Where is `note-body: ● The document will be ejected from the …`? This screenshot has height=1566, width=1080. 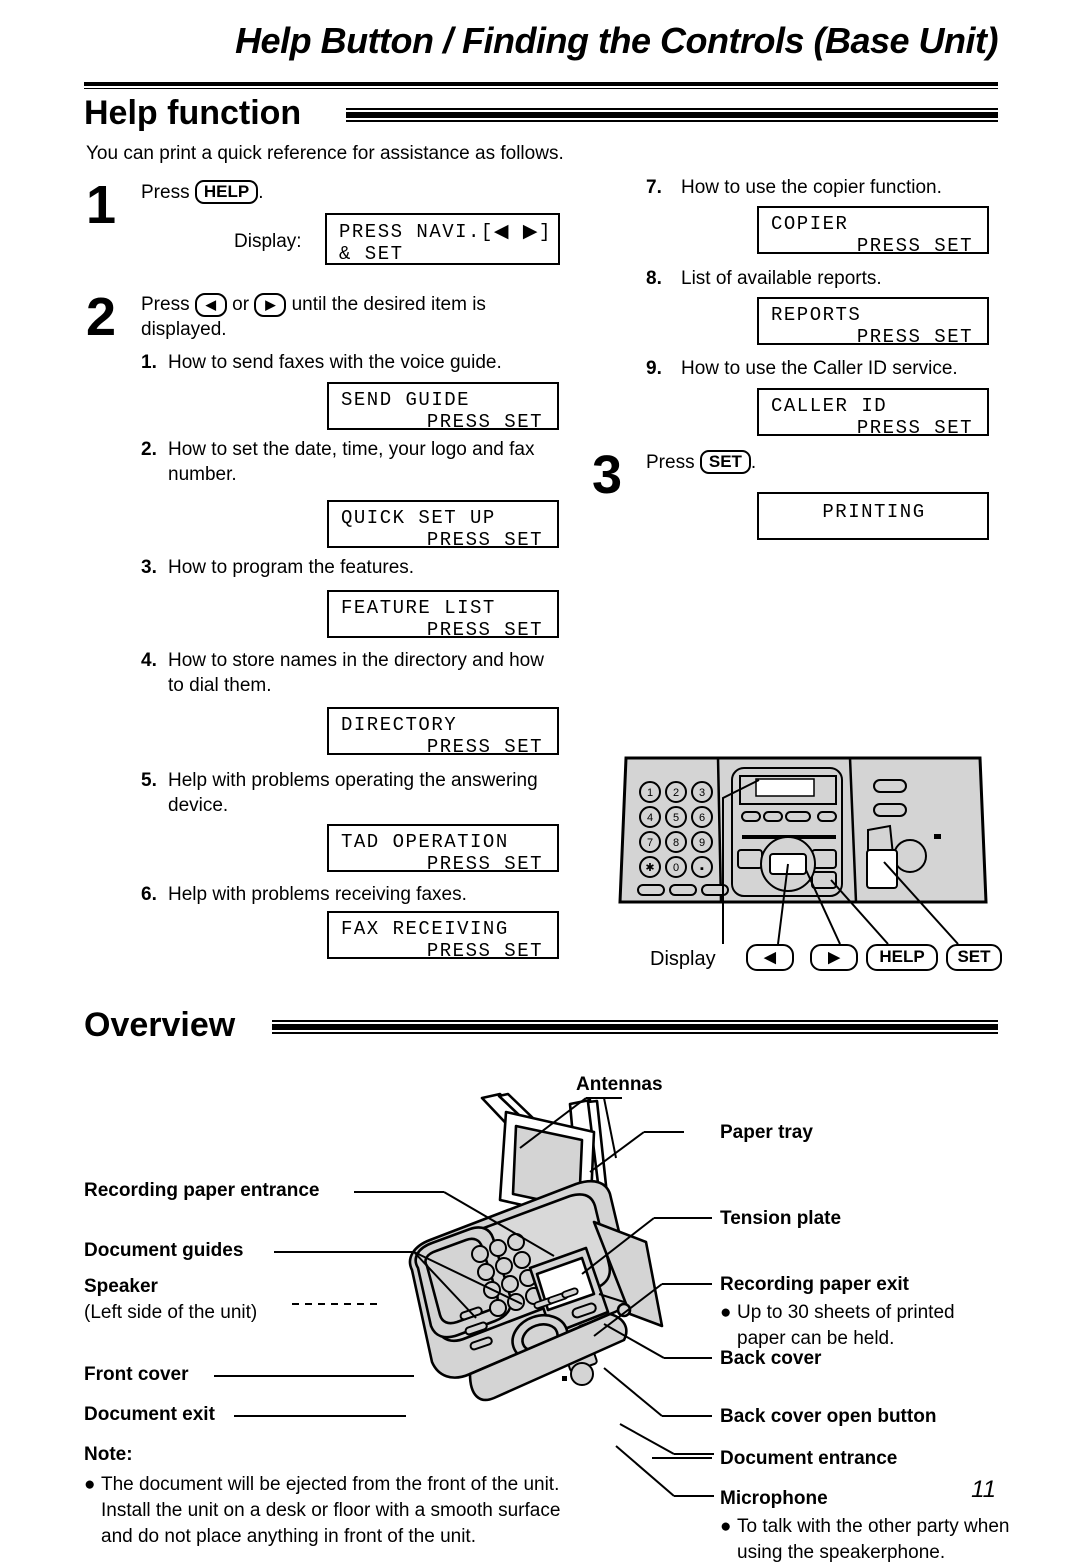 note-body: ● The document will be ejected from the … is located at coordinates (334, 1511).